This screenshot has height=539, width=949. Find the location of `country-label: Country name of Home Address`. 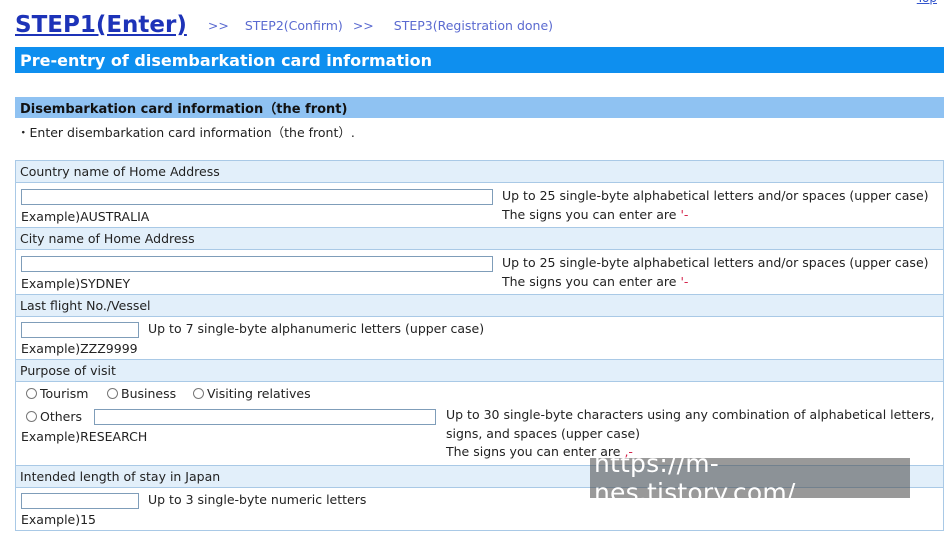

country-label: Country name of Home Address is located at coordinates (479, 172).